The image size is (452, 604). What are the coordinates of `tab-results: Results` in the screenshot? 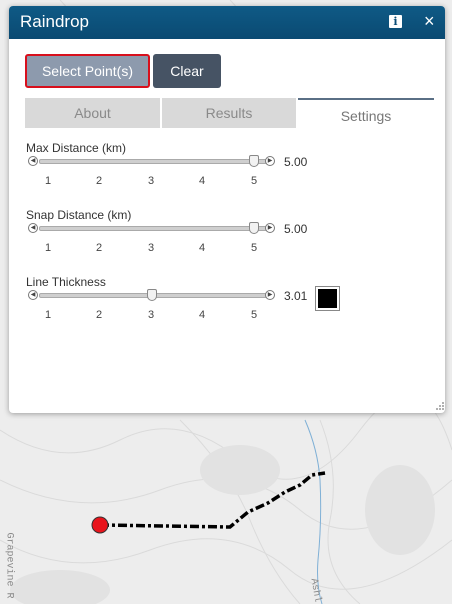 It's located at (229, 113).